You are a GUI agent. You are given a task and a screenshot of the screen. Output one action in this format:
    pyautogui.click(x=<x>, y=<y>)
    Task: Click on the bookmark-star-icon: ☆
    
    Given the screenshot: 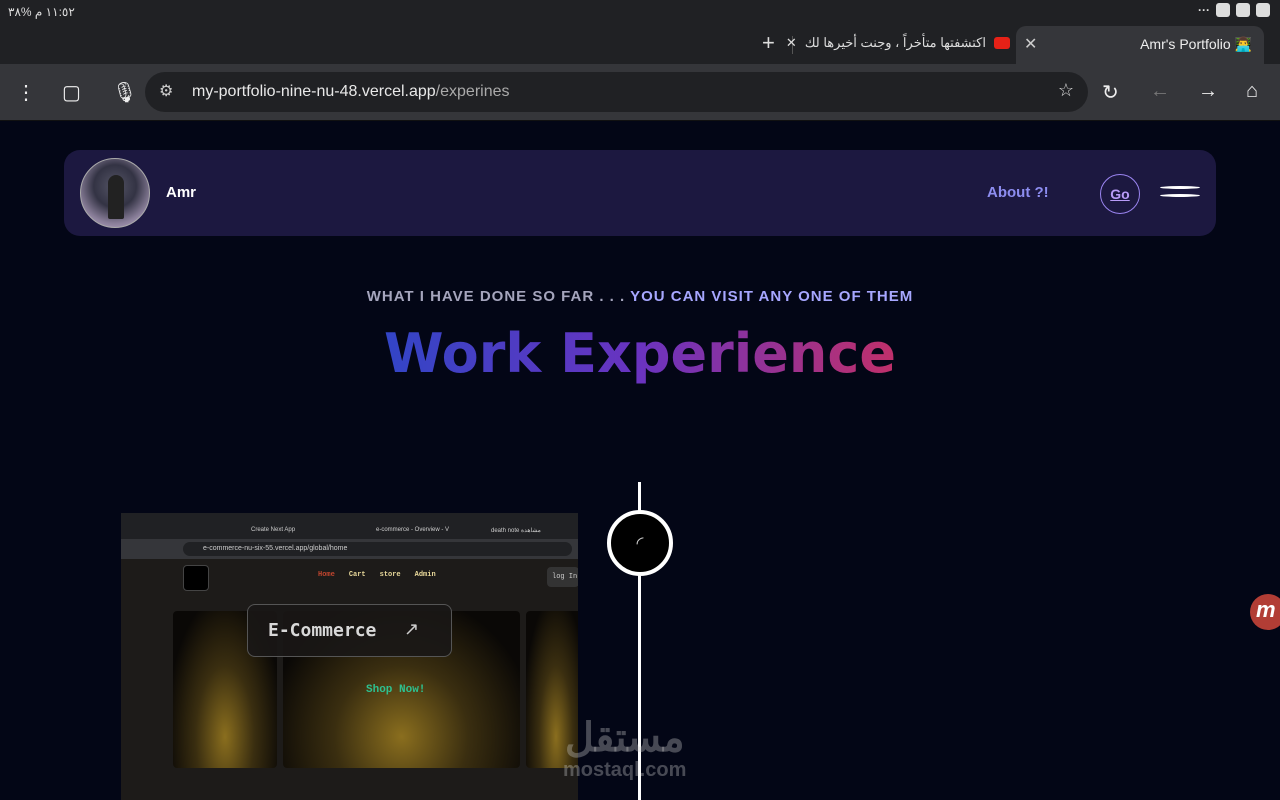 What is the action you would take?
    pyautogui.click(x=1066, y=90)
    